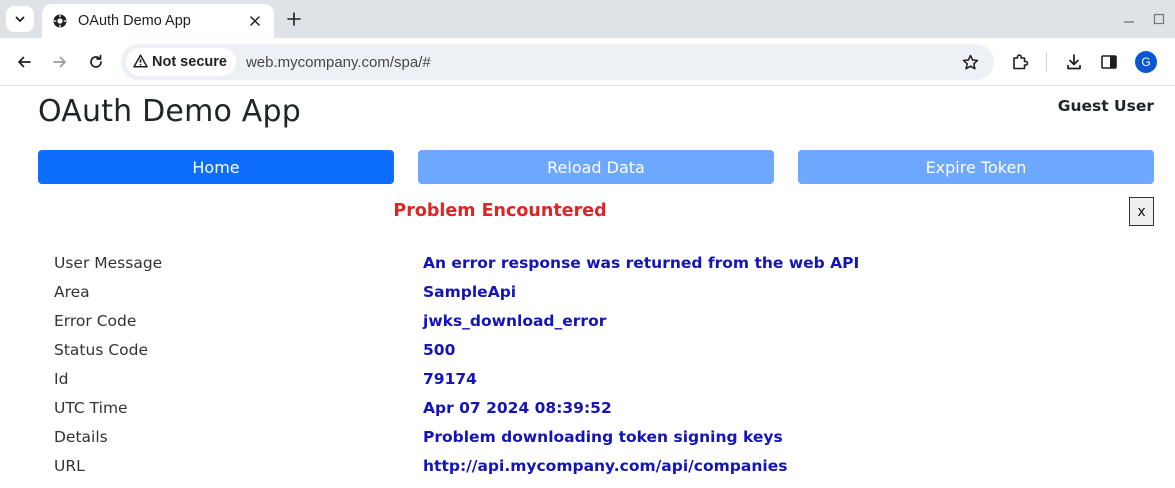 This screenshot has height=488, width=1175. Describe the element at coordinates (1146, 62) in the screenshot. I see `avatar: G` at that location.